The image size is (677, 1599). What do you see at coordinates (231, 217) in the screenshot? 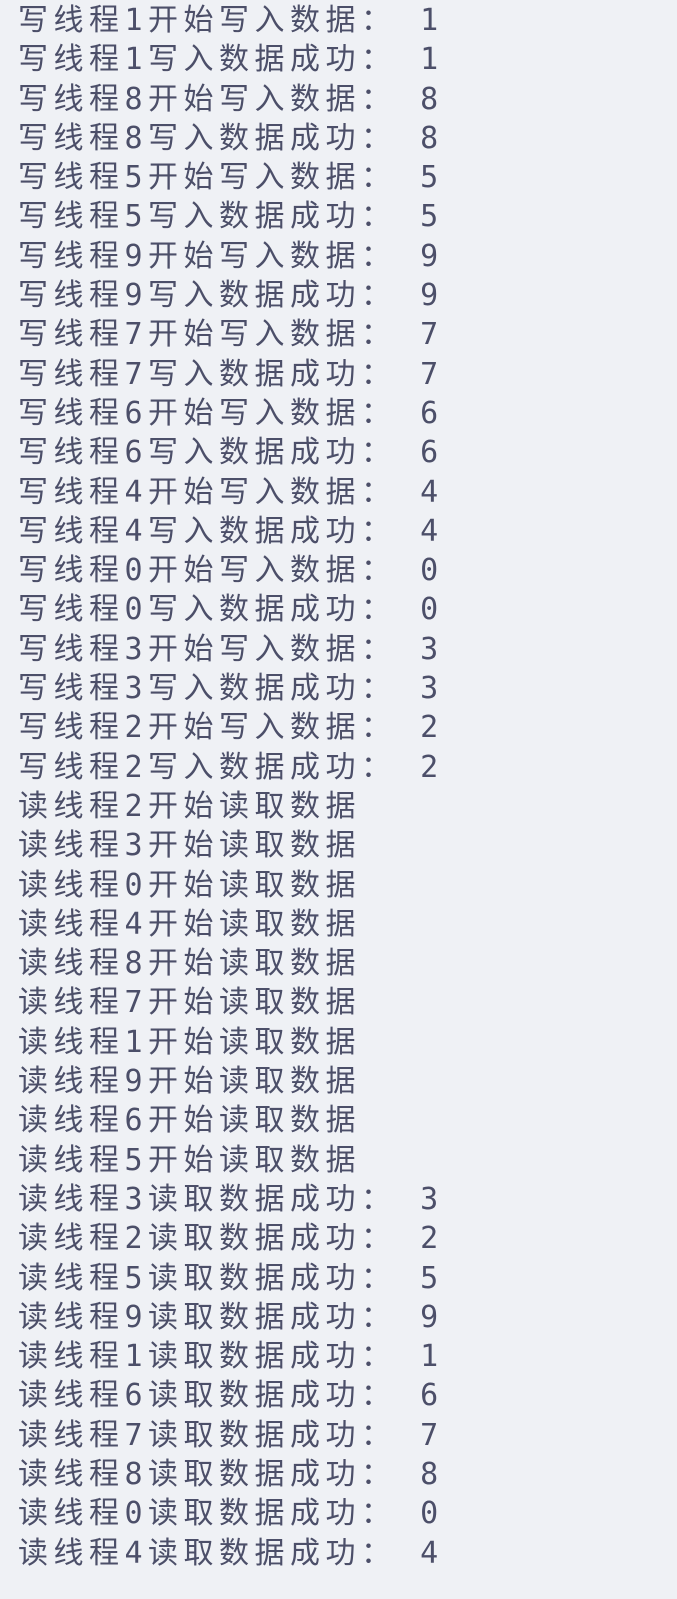
I see `console-line: 写线程5写入数据成功： 5` at bounding box center [231, 217].